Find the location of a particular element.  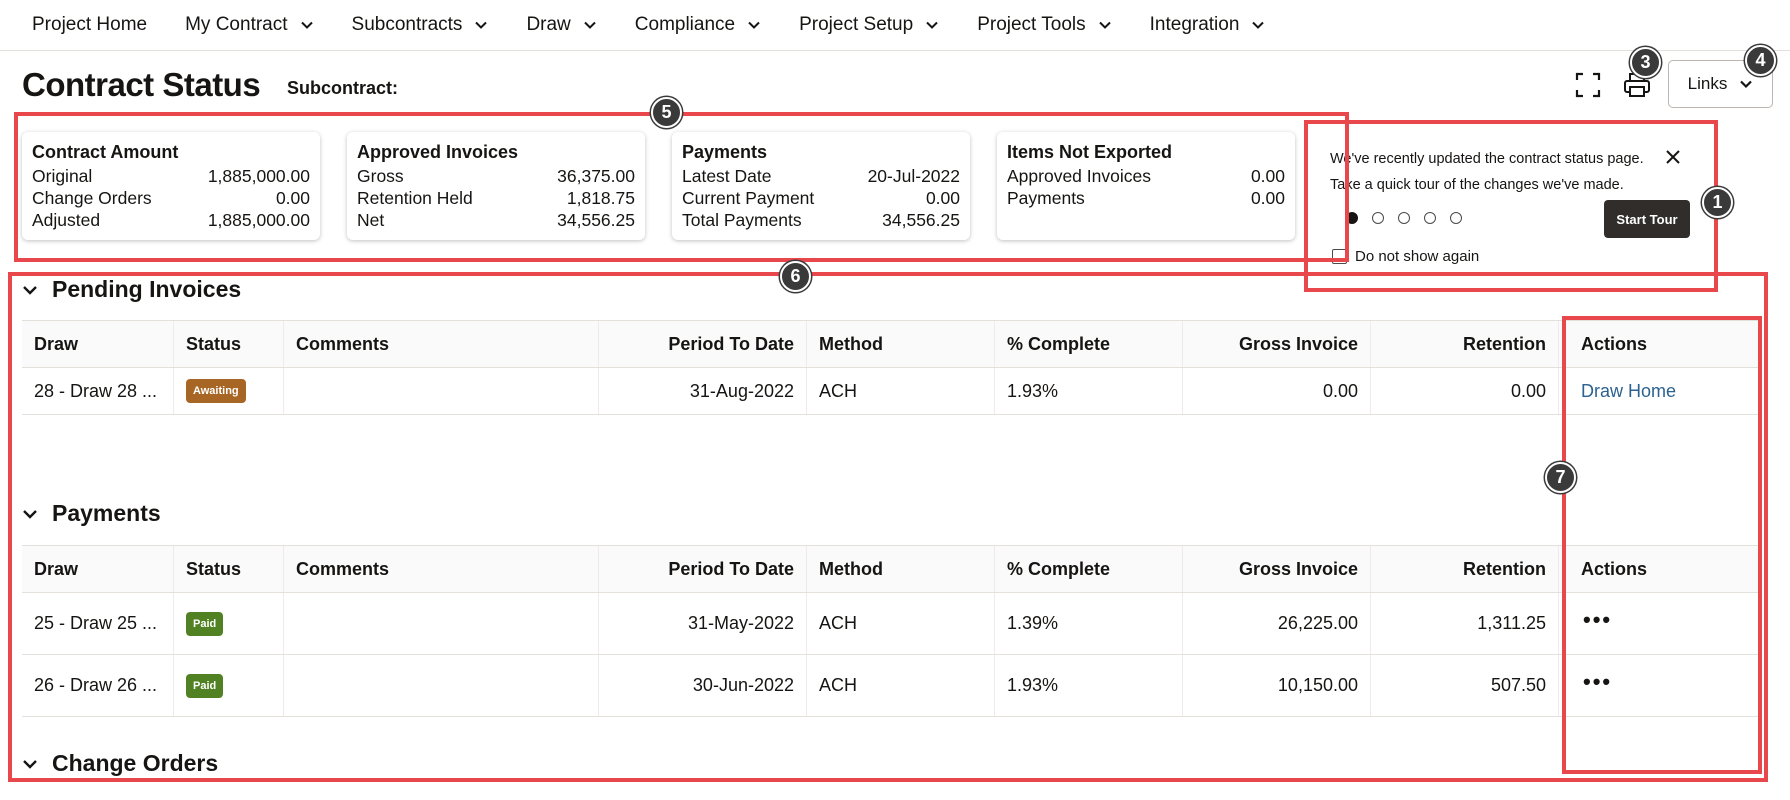

do-not-show-again: Do not show again is located at coordinates (1405, 256).